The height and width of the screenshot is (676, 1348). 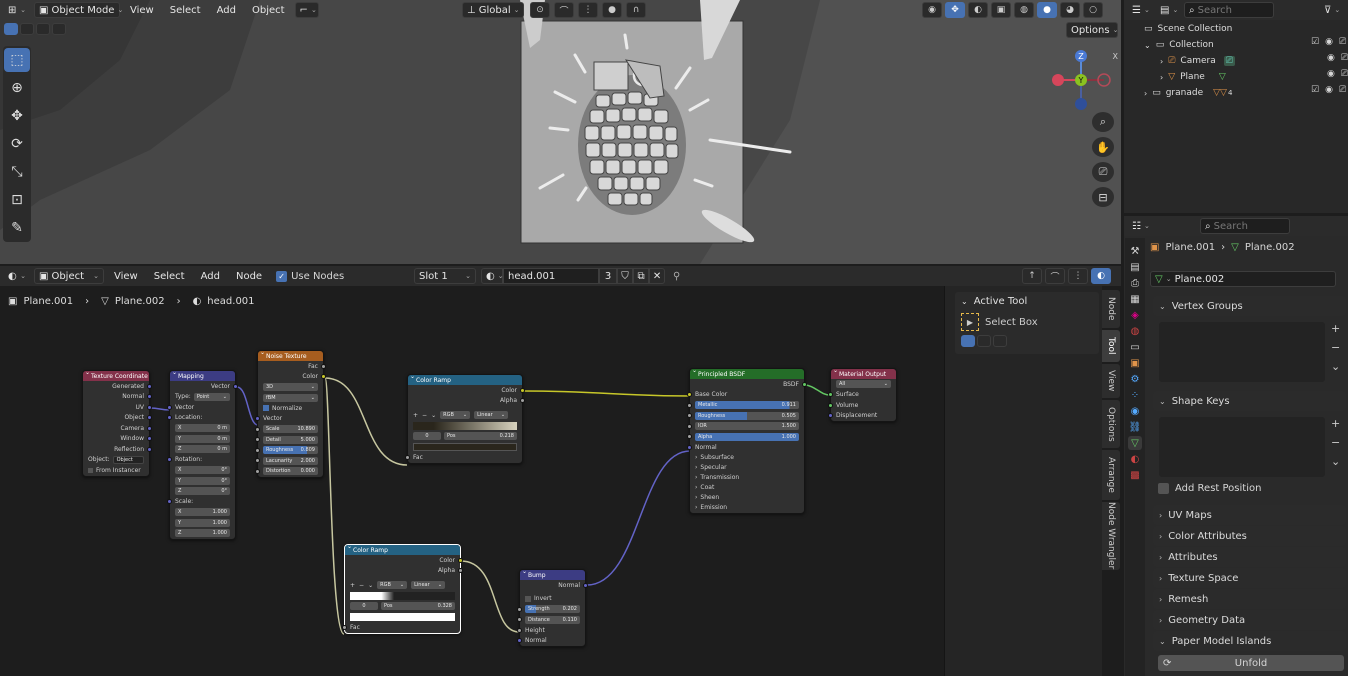 I want to click on view-layer-tab-icon: ▦, so click(x=1135, y=299).